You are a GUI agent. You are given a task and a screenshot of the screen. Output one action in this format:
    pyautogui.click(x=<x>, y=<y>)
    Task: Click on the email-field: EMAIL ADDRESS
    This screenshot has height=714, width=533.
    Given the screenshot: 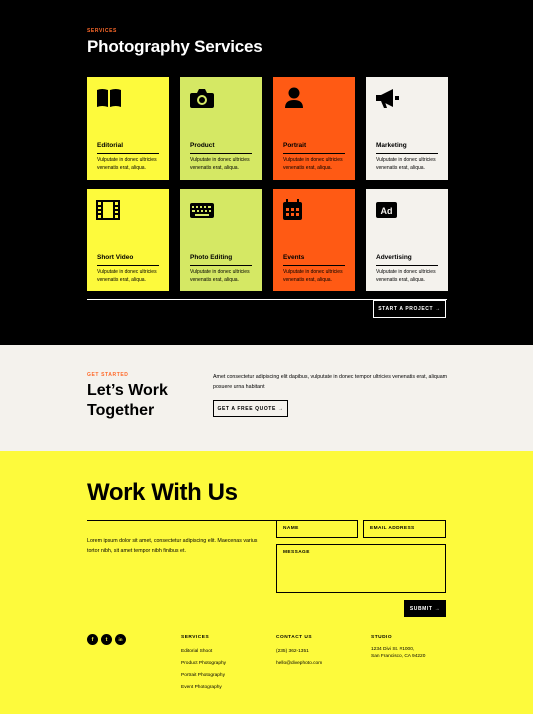 What is the action you would take?
    pyautogui.click(x=404, y=529)
    